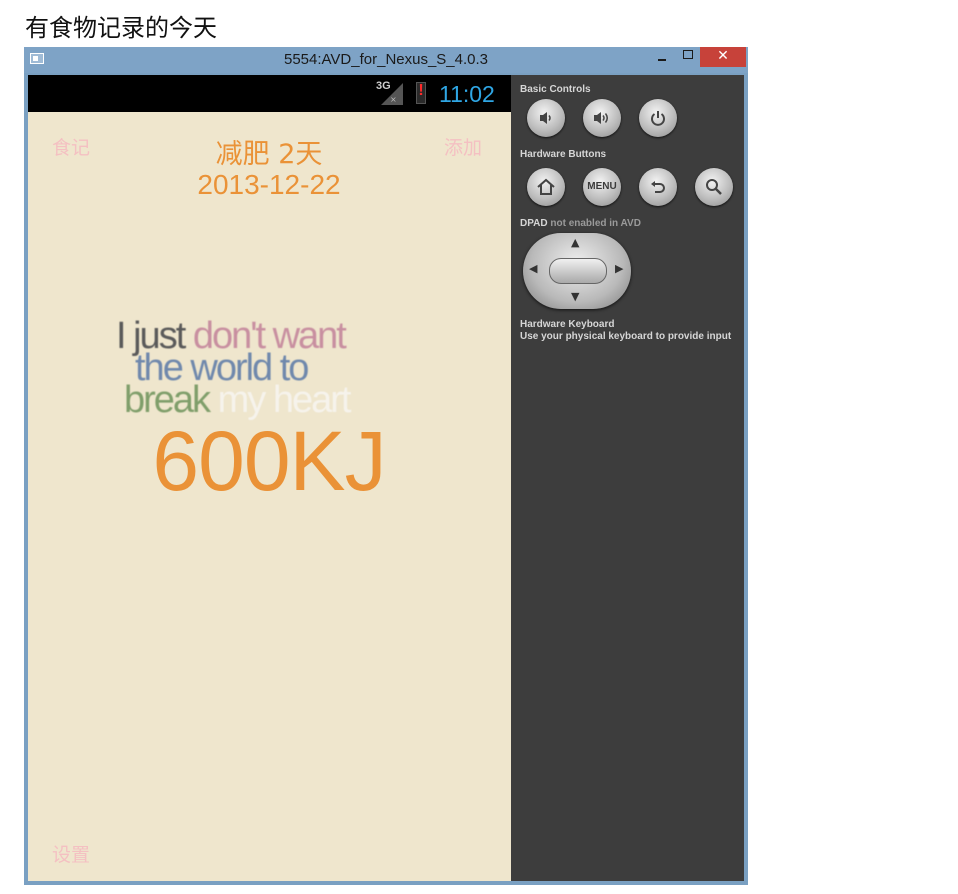 The height and width of the screenshot is (894, 958). I want to click on volume-up-button, so click(602, 118).